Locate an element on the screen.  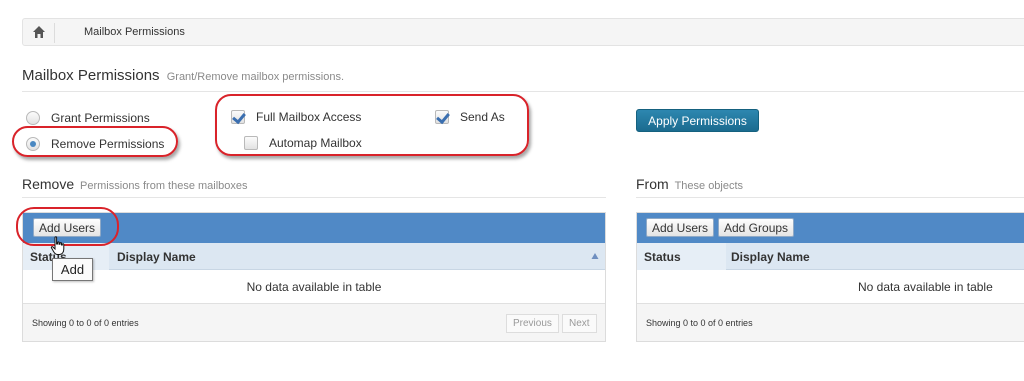
full-mailbox-access-checkbox: Full Mailbox Access is located at coordinates (296, 117).